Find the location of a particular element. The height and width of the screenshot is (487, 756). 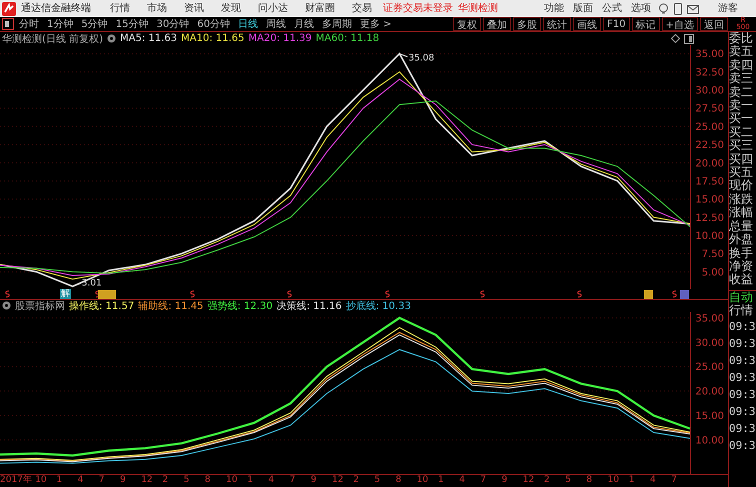

panel-toggle-icon is located at coordinates (8, 24).